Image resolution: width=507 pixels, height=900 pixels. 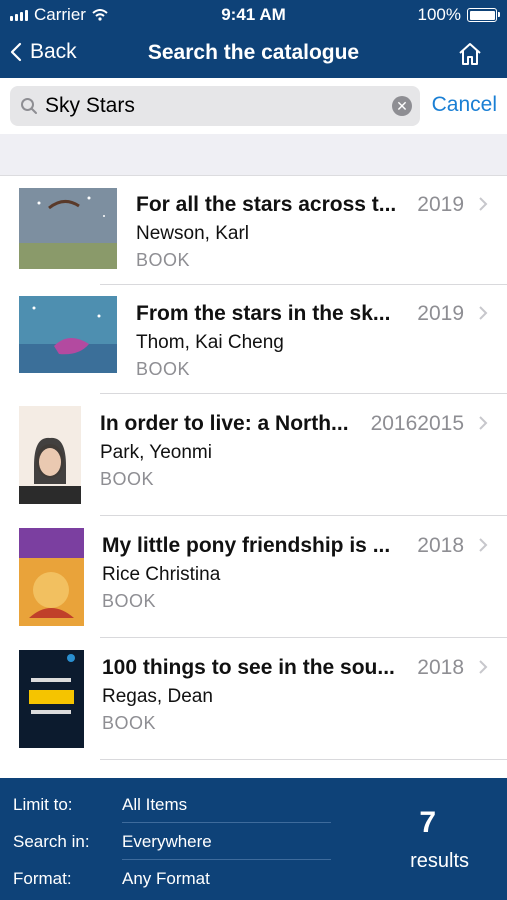 What do you see at coordinates (167, 841) in the screenshot?
I see `filter-value: Everywhere` at bounding box center [167, 841].